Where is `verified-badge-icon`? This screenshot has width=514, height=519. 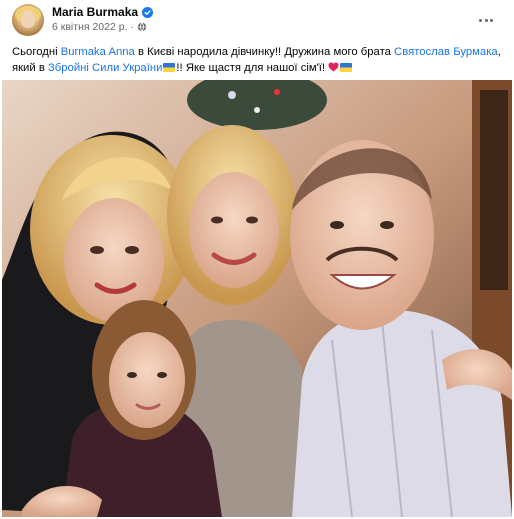
verified-badge-icon is located at coordinates (148, 12).